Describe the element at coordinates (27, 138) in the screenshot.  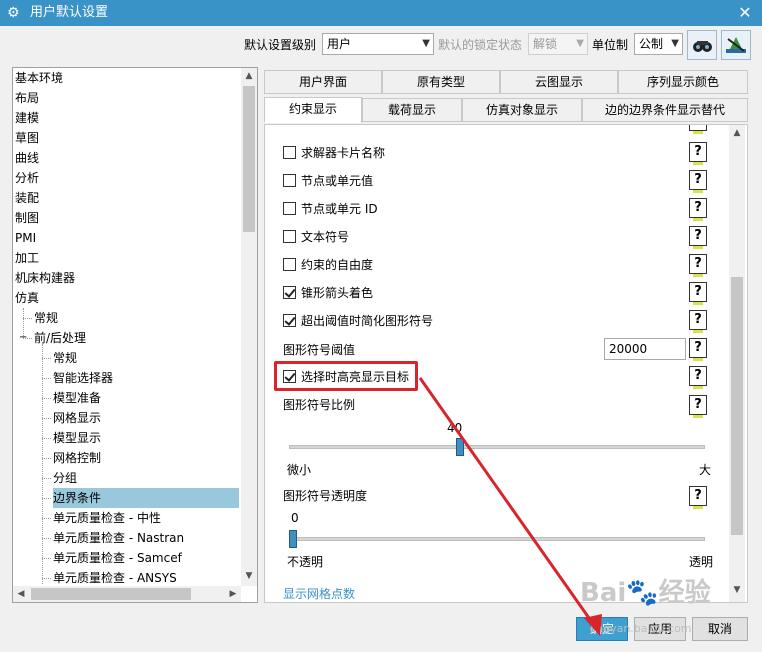
I see `tree-item: 草图` at that location.